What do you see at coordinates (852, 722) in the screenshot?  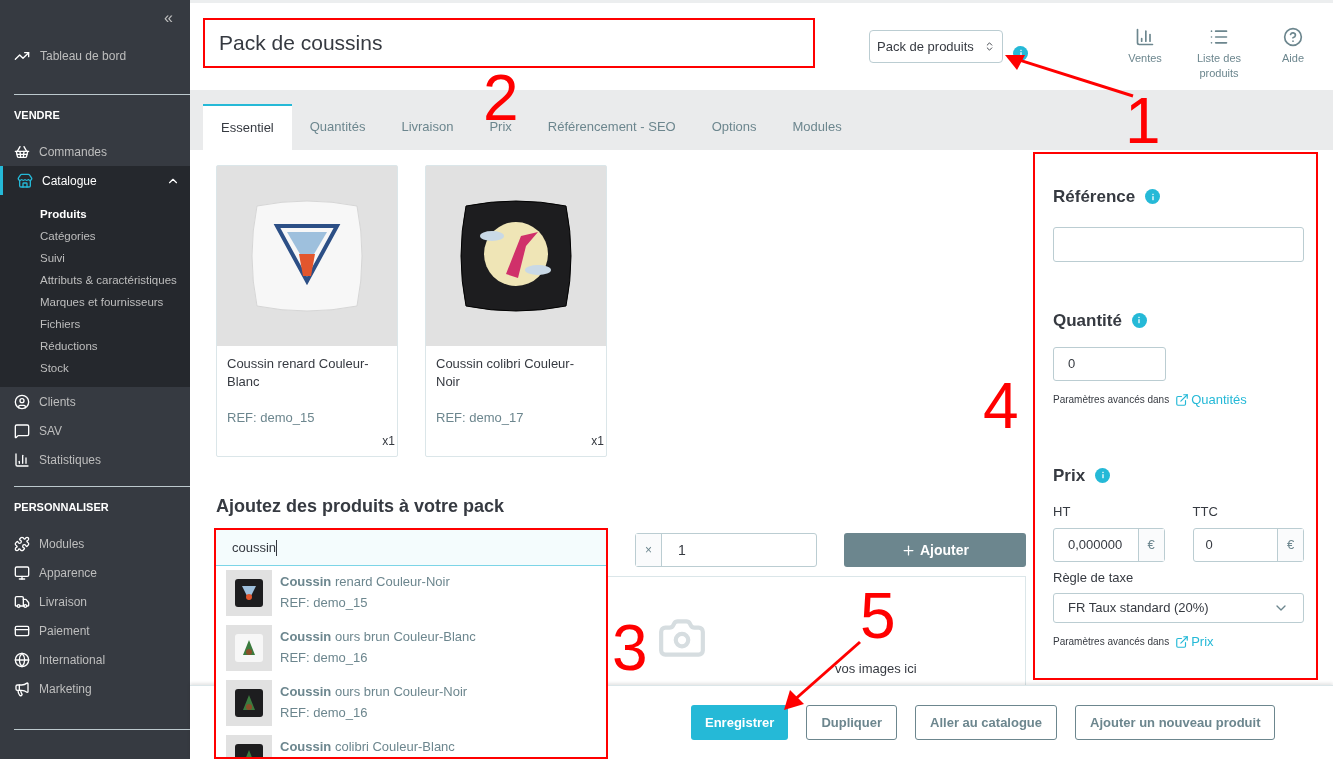 I see `footer-button: Dupliquer` at bounding box center [852, 722].